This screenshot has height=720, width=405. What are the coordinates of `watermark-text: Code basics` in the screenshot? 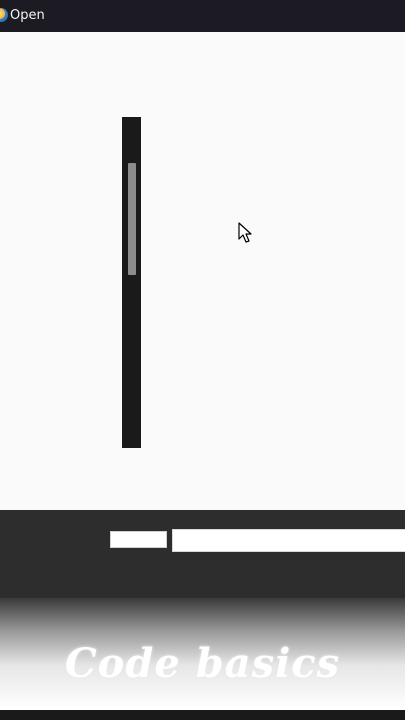 It's located at (202, 663).